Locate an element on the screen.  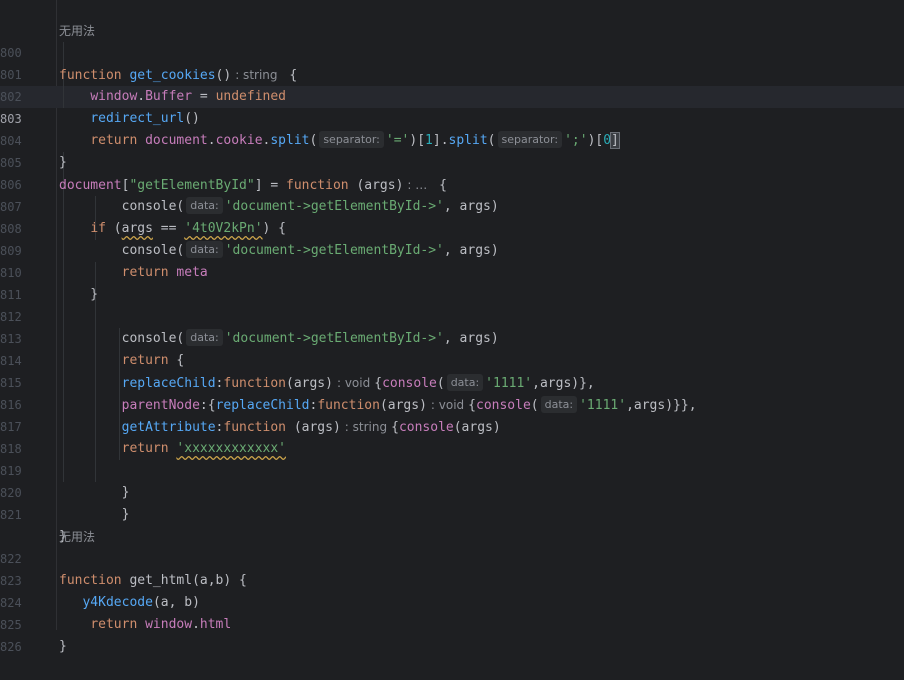
code-line: 822 function get_html(a,b) { is located at coordinates (452, 557).